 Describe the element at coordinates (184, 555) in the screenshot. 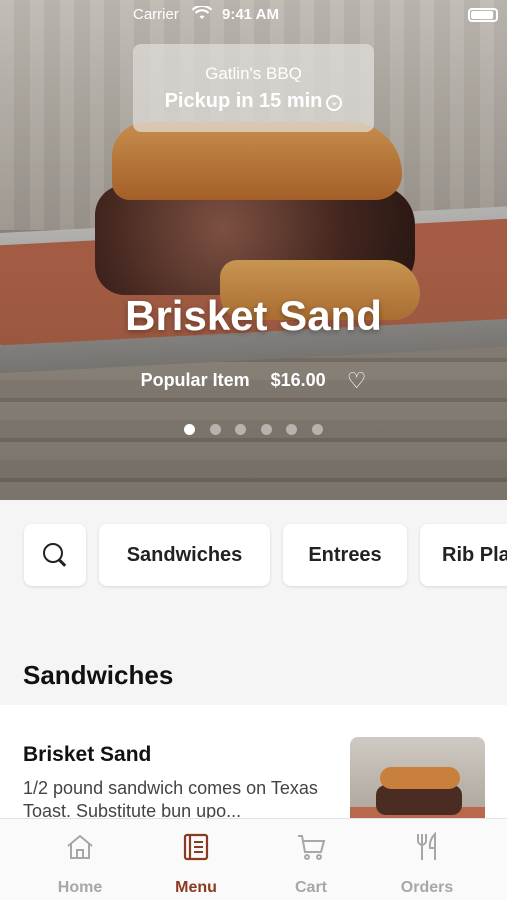

I see `category-chip-sandwiches: Sandwiches` at that location.